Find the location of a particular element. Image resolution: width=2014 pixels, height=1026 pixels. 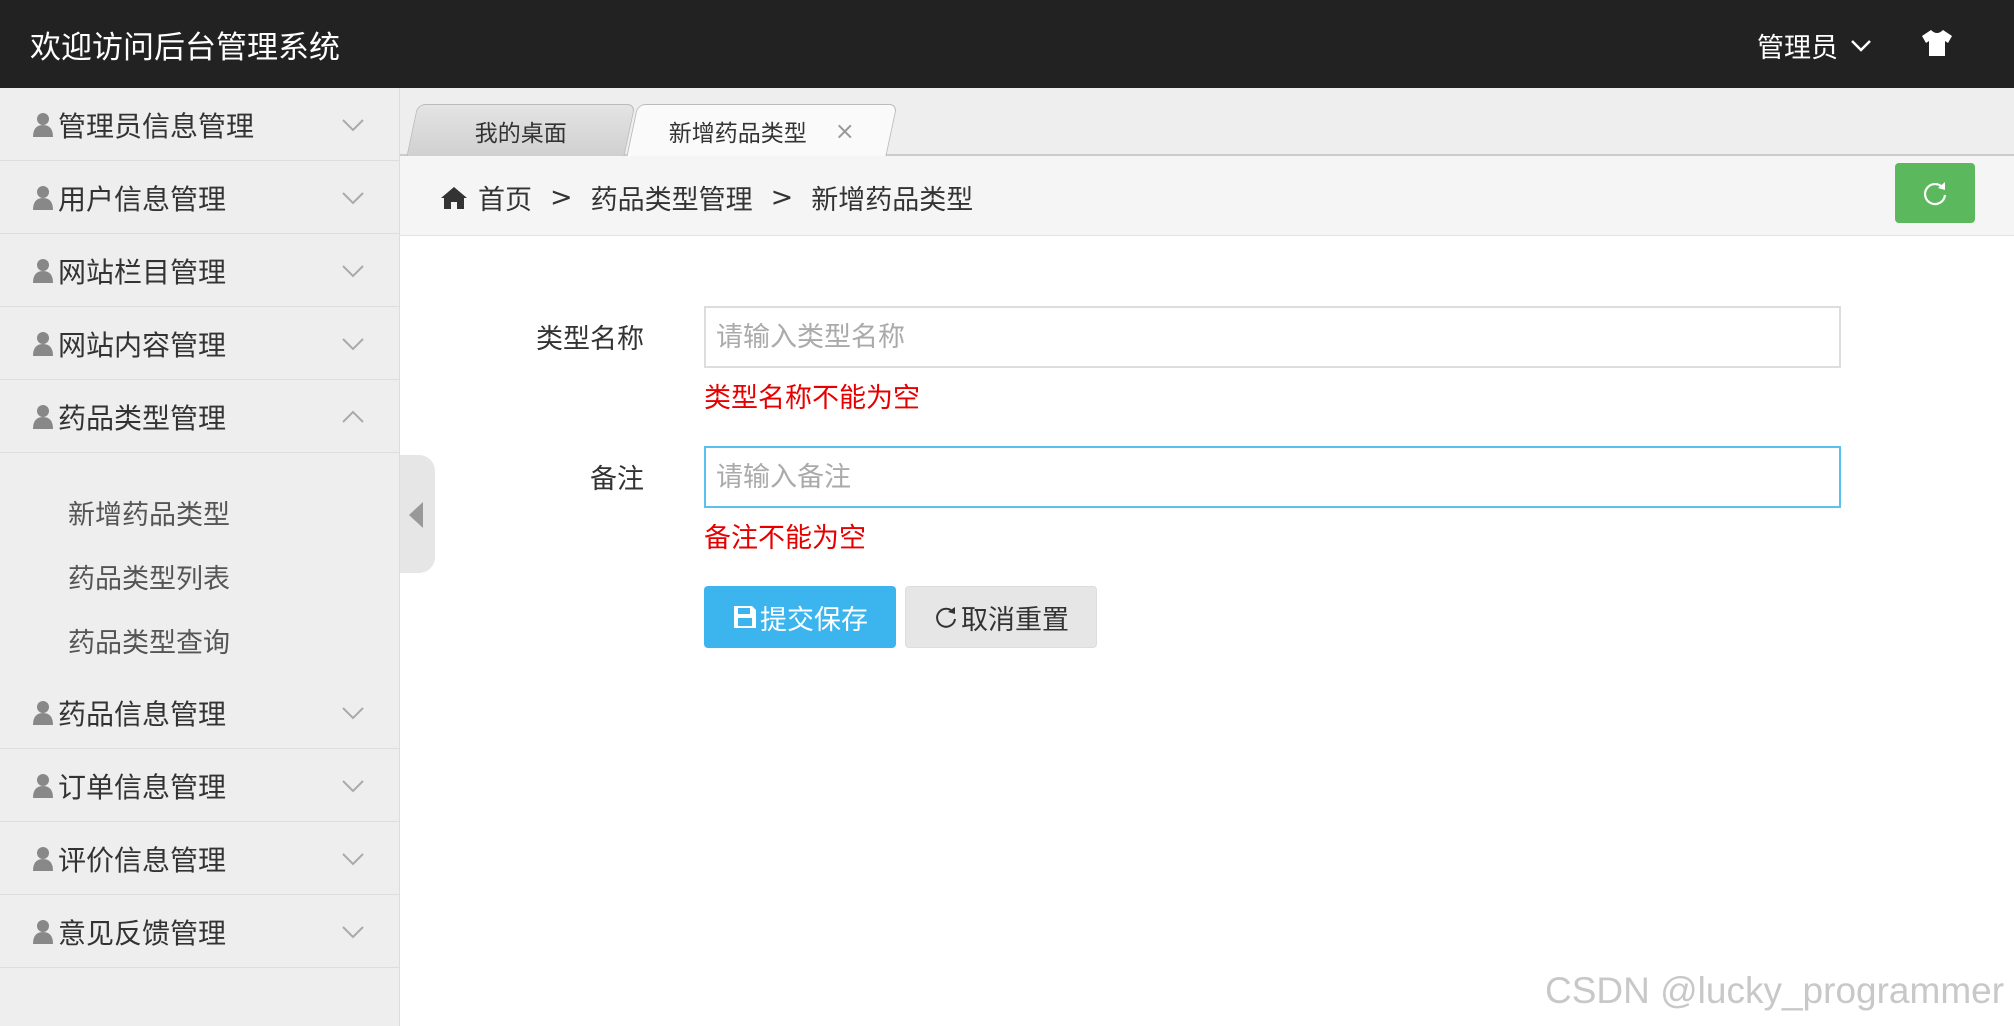

remark-label: 备注 is located at coordinates (617, 479).